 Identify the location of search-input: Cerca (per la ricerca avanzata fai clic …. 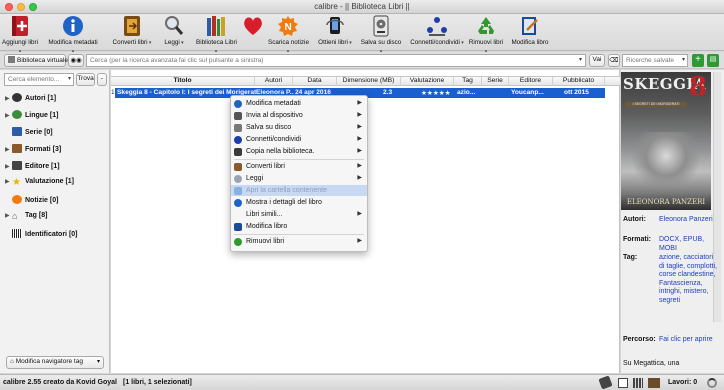
(336, 60).